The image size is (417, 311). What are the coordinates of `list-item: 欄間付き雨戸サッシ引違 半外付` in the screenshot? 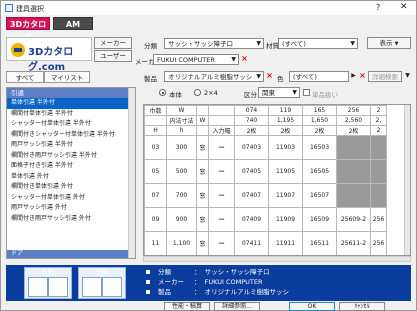 It's located at (71, 156).